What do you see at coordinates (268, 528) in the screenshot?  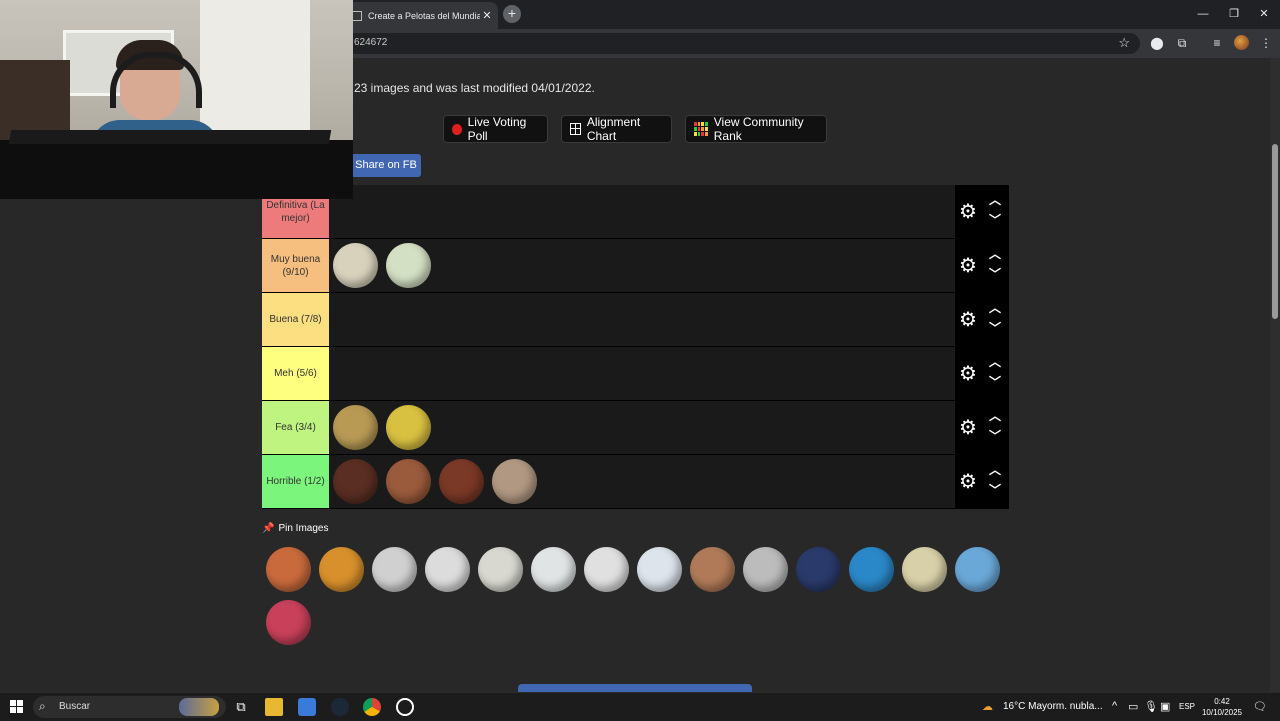 I see `pin-icon: 📌` at bounding box center [268, 528].